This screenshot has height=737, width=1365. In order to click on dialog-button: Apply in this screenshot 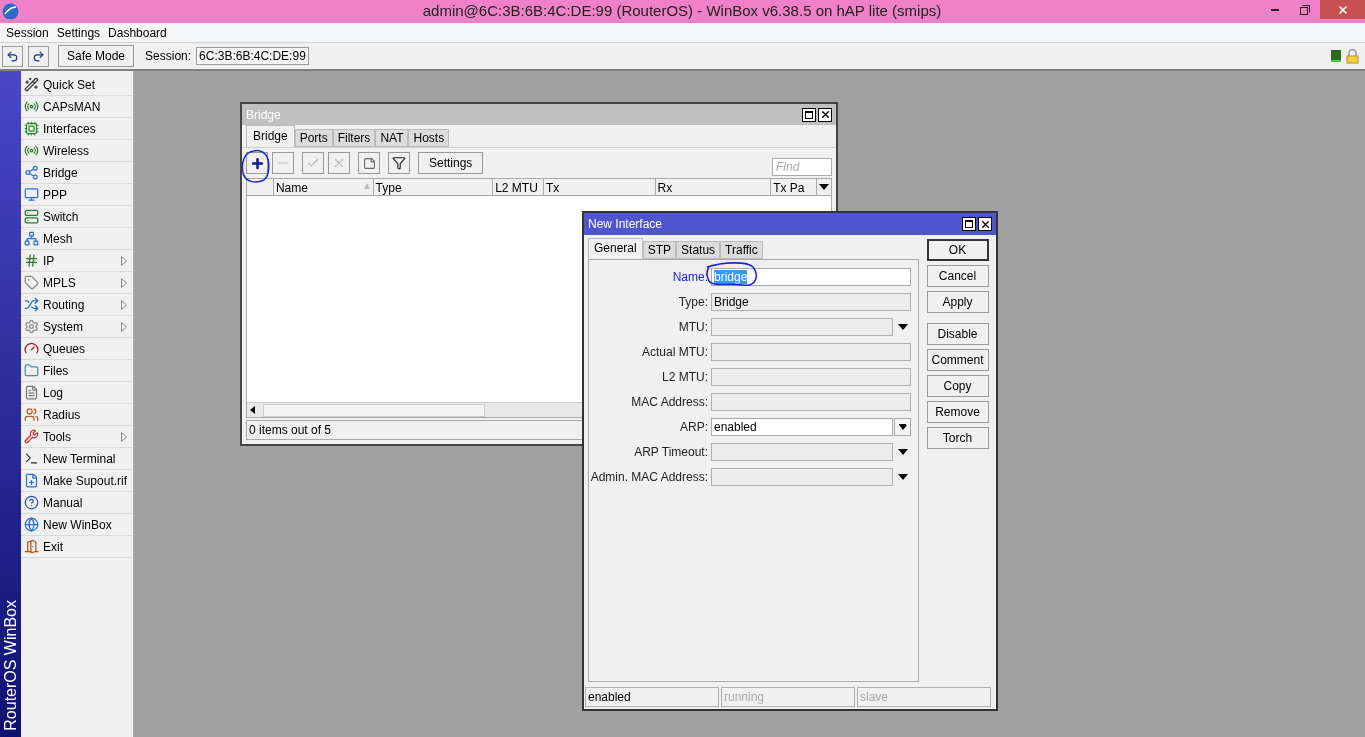, I will do `click(957, 302)`.